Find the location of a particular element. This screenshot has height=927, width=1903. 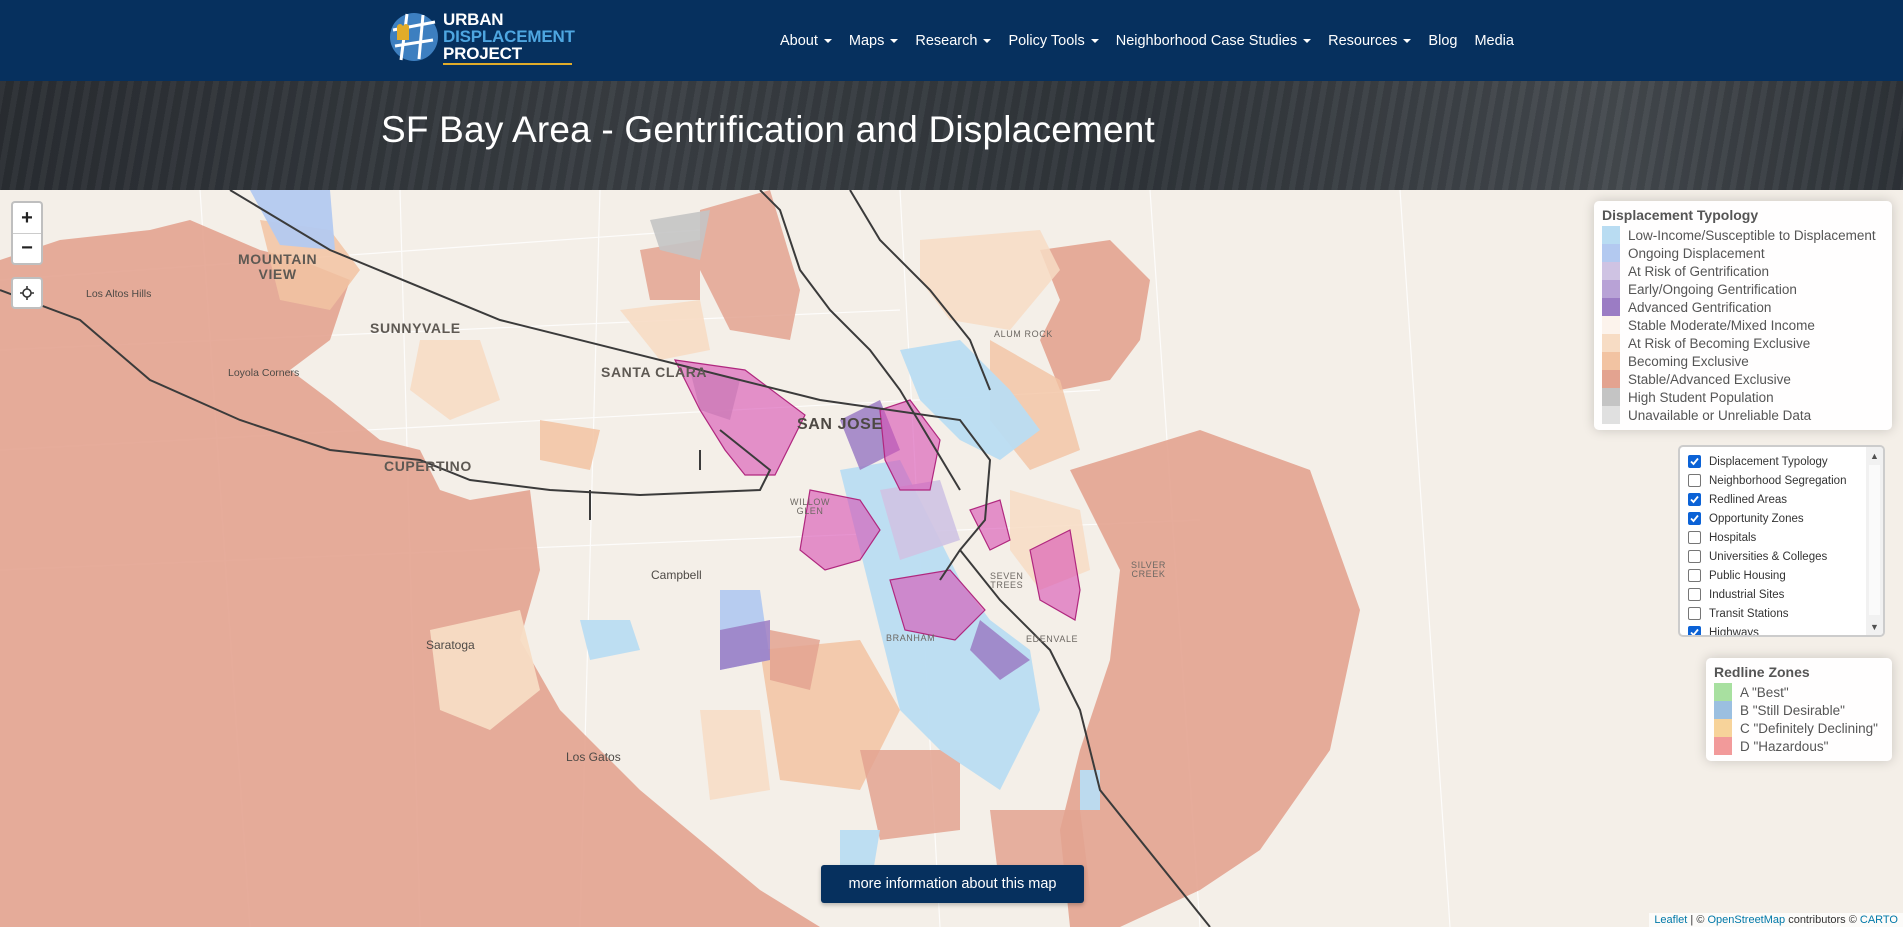

osm-link: OpenStreetMap is located at coordinates (1746, 920).